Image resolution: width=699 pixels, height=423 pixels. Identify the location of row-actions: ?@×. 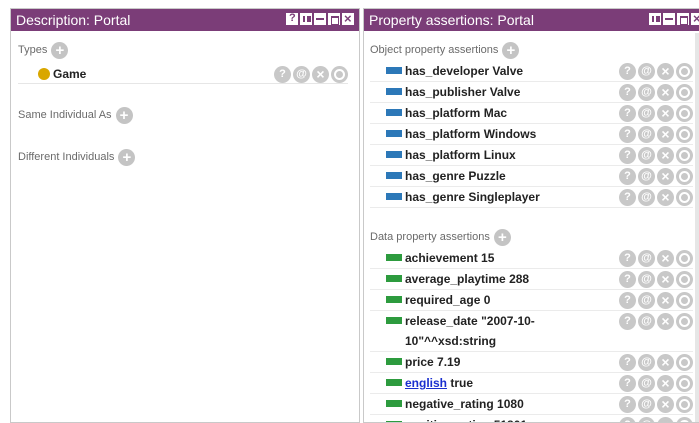
(656, 362).